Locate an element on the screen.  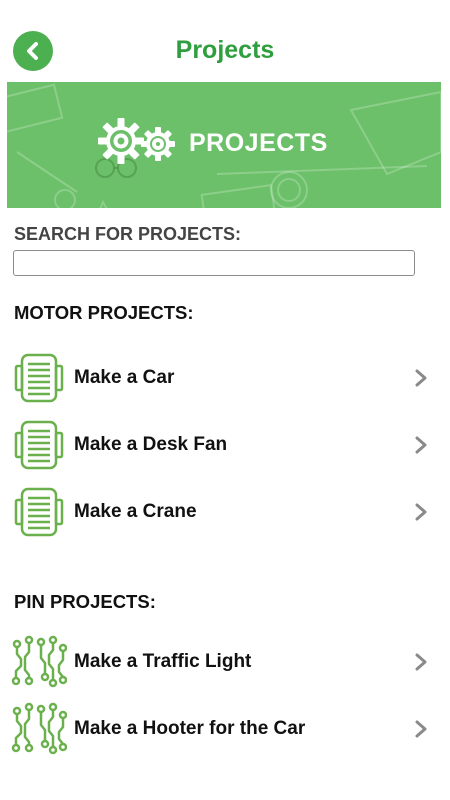
pin-projects-heading: PIN PROJECTS: is located at coordinates (85, 601).